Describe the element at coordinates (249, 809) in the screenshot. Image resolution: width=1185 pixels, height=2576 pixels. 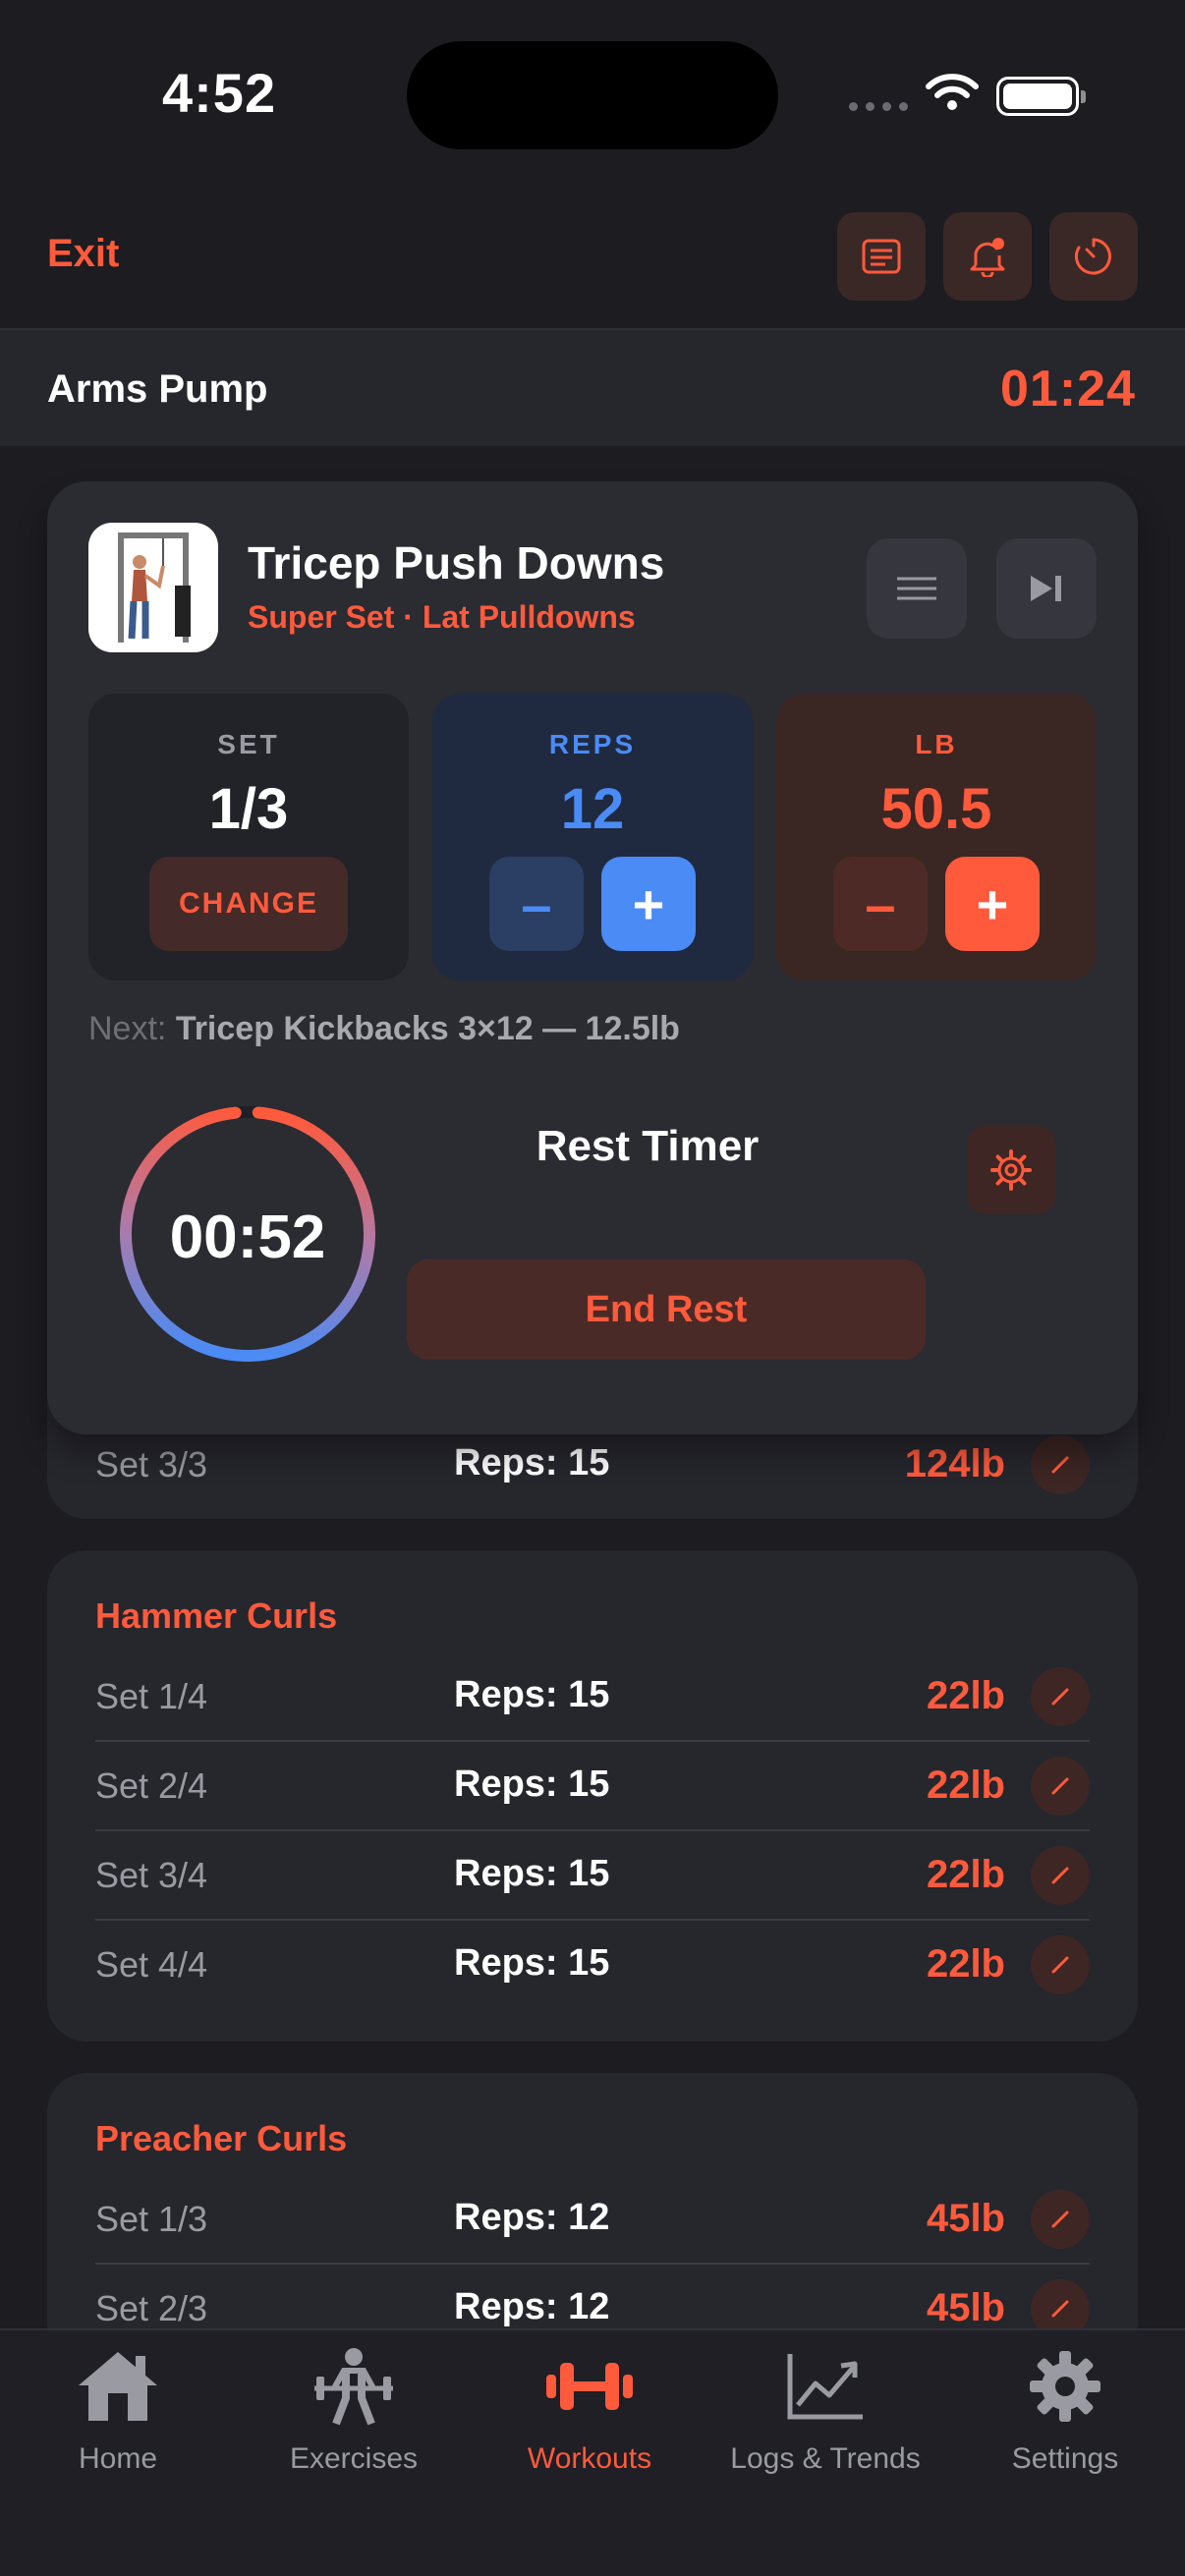
I see `set-value: 1/3` at that location.